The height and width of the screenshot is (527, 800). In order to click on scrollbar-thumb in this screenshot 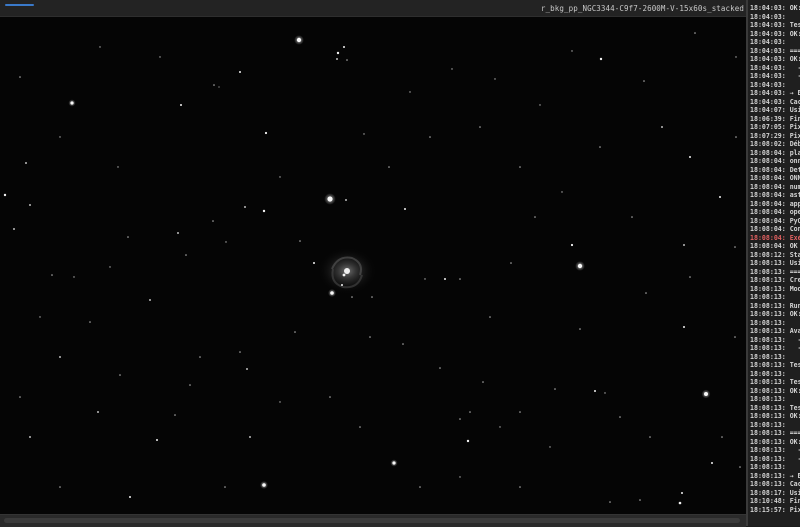, I will do `click(372, 520)`.